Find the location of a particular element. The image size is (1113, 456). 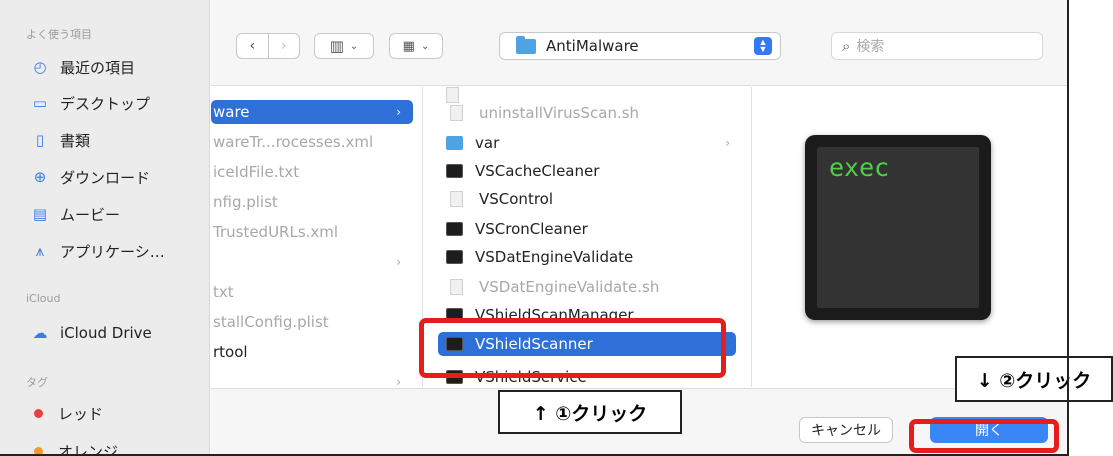

grid-group-icon: ▦ is located at coordinates (408, 46).